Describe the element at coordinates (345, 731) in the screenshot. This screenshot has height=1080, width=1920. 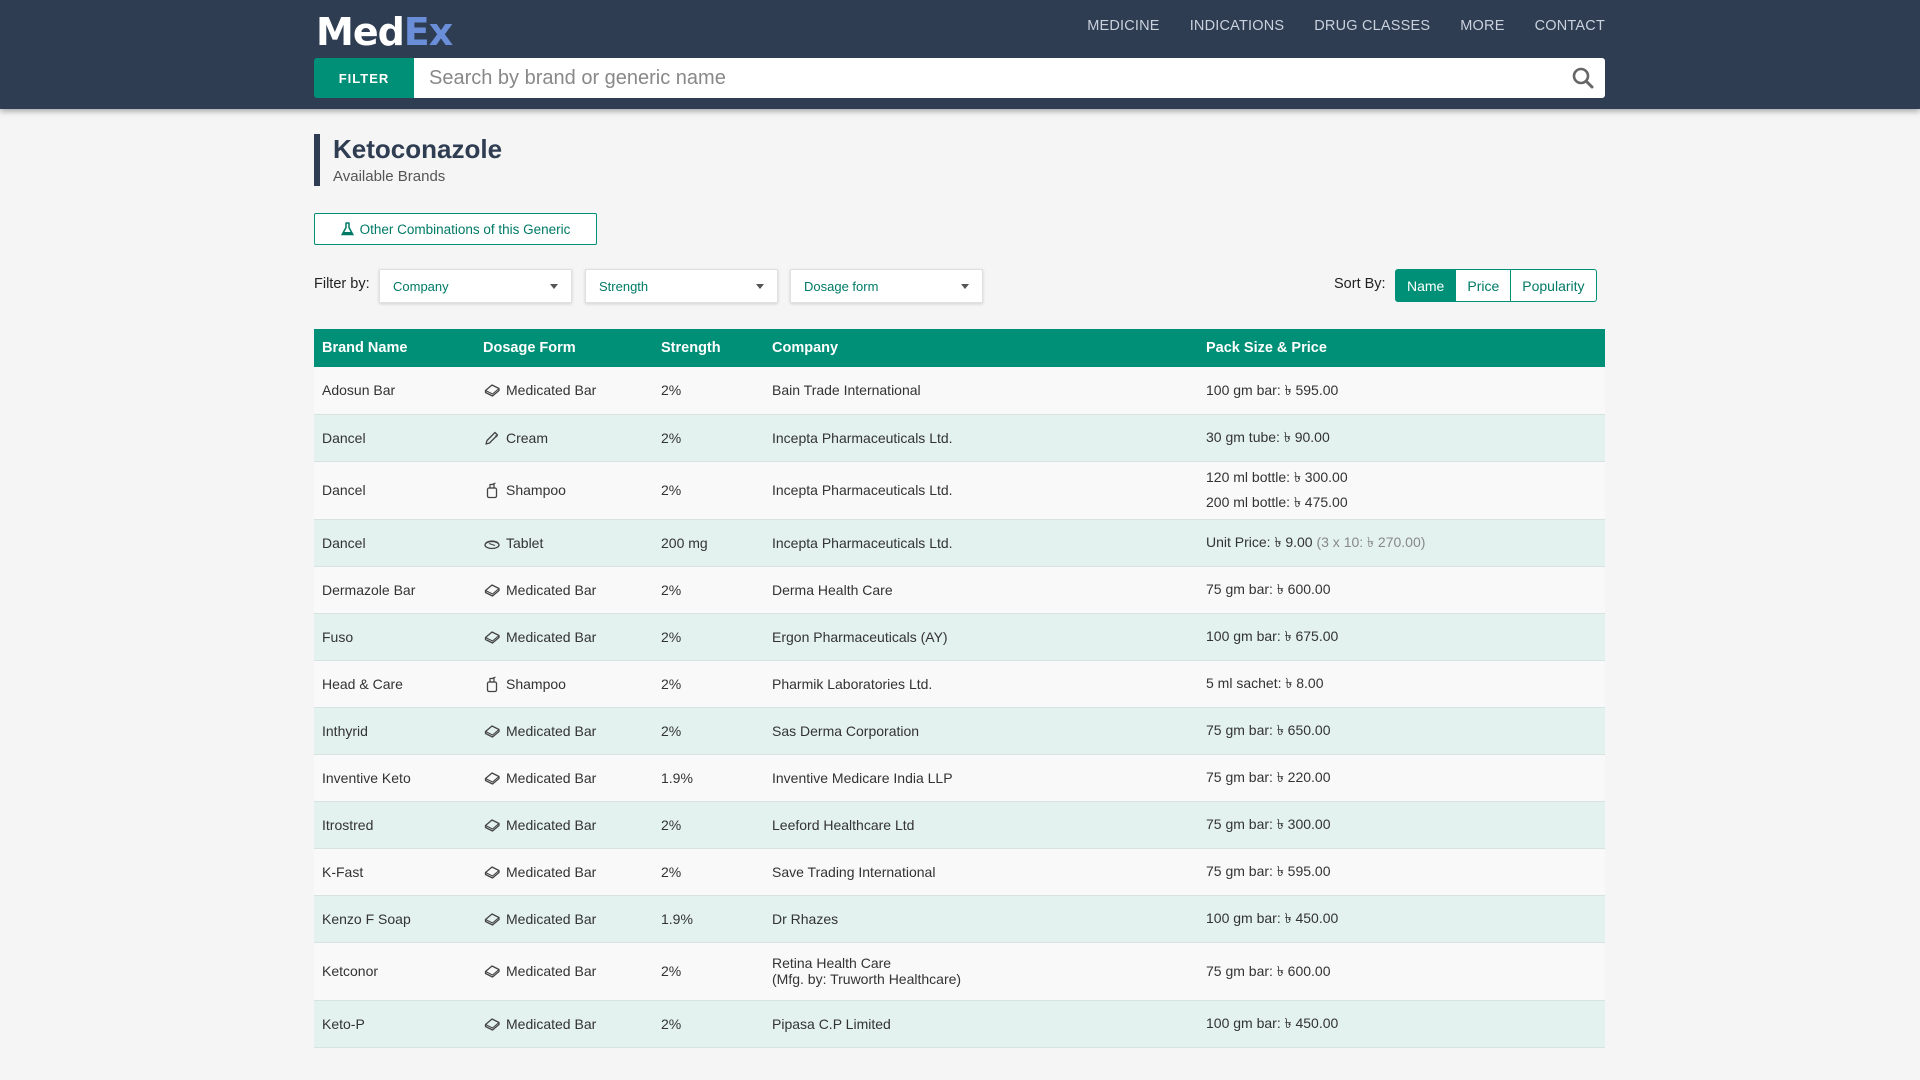
I see `brand-name: Inthyrid` at that location.